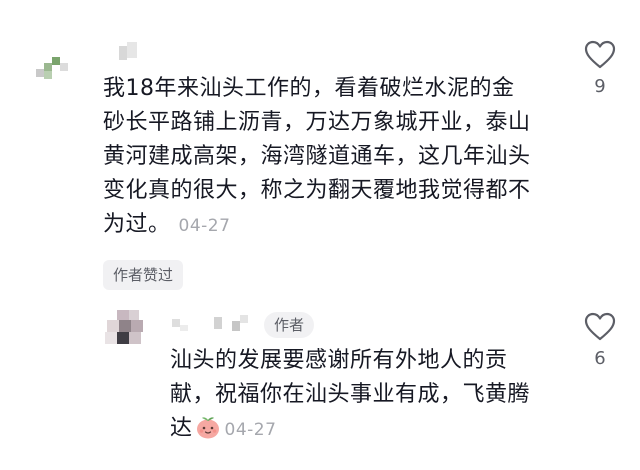 Image resolution: width=640 pixels, height=470 pixels. Describe the element at coordinates (370, 429) in the screenshot. I see `reply-line-last: 达 04-27` at that location.